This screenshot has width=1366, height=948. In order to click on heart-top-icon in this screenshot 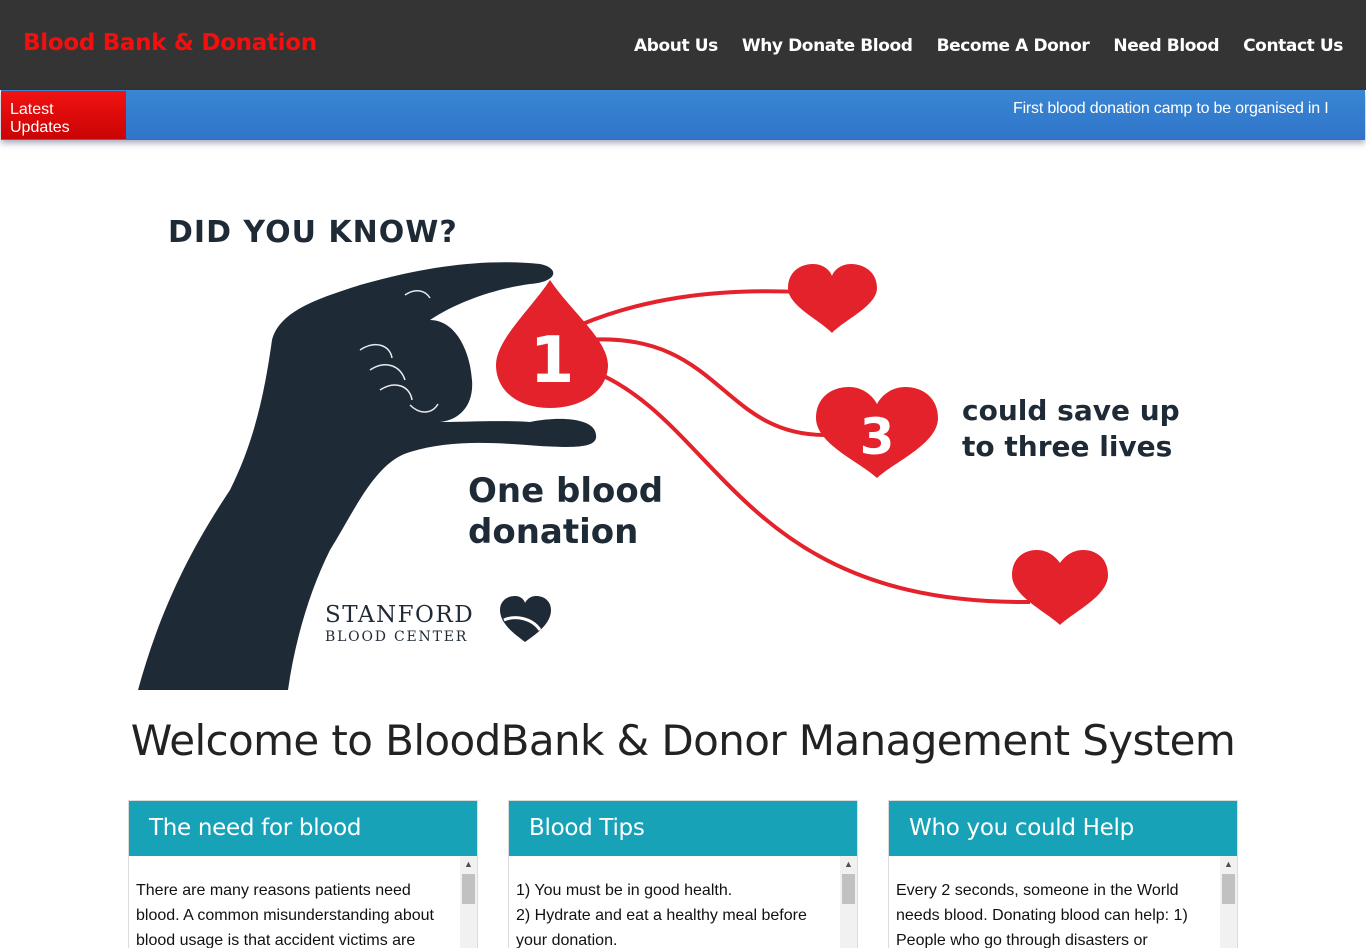, I will do `click(832, 298)`.